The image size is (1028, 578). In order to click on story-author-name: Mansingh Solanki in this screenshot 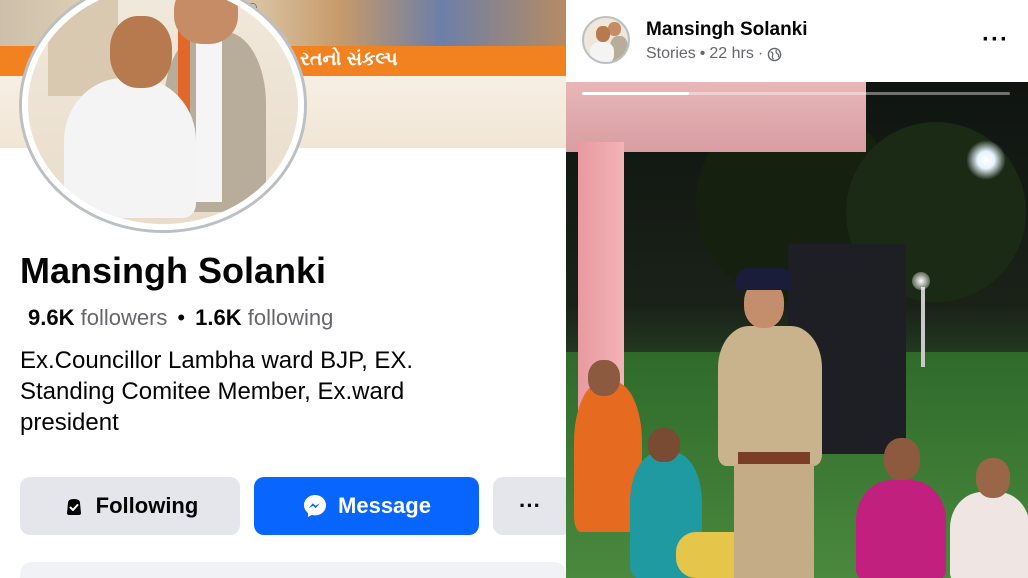, I will do `click(727, 30)`.